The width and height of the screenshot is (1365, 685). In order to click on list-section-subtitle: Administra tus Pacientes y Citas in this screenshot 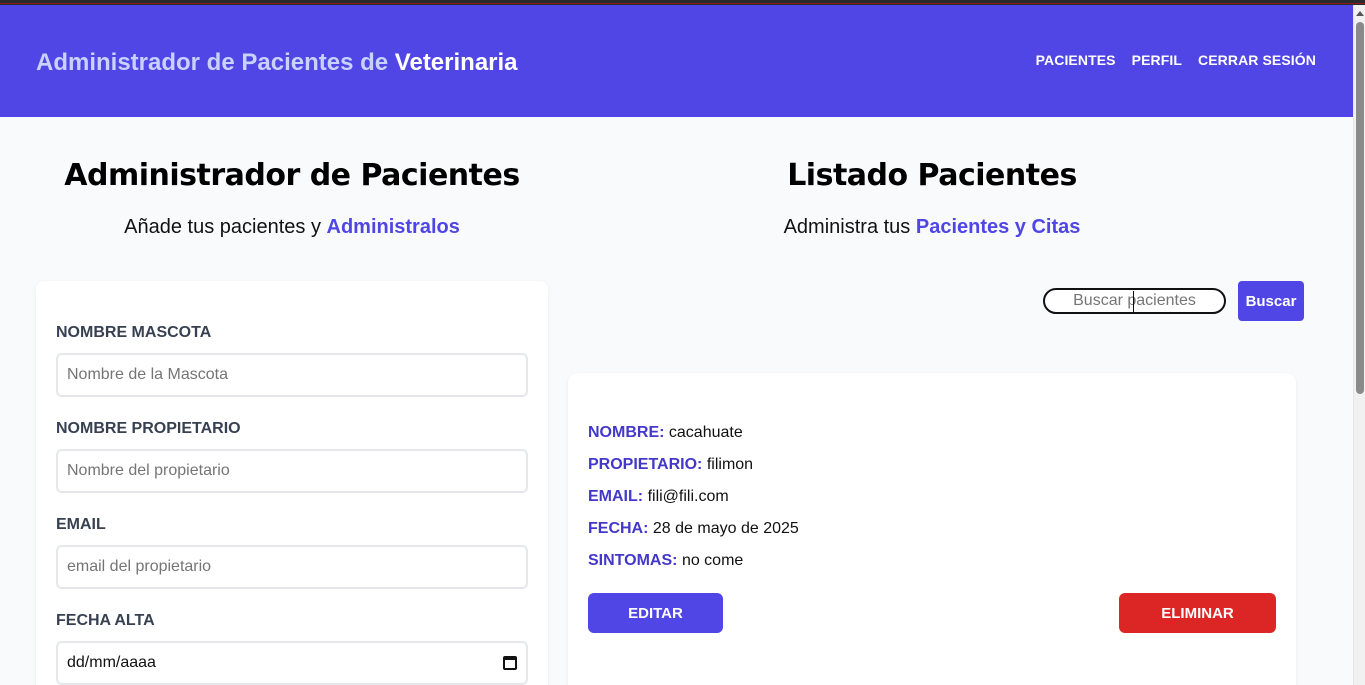, I will do `click(932, 227)`.